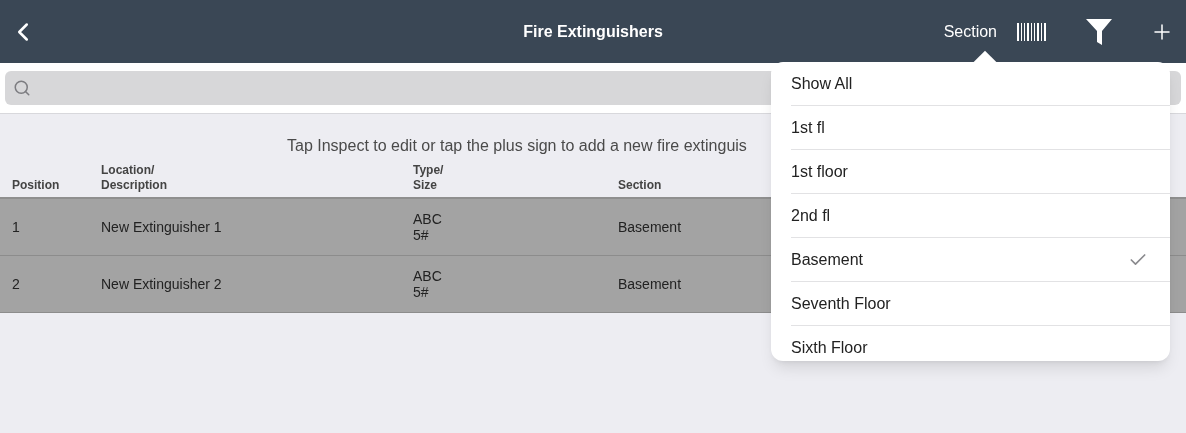 The image size is (1186, 433). Describe the element at coordinates (980, 260) in the screenshot. I see `menu-item: Basement` at that location.